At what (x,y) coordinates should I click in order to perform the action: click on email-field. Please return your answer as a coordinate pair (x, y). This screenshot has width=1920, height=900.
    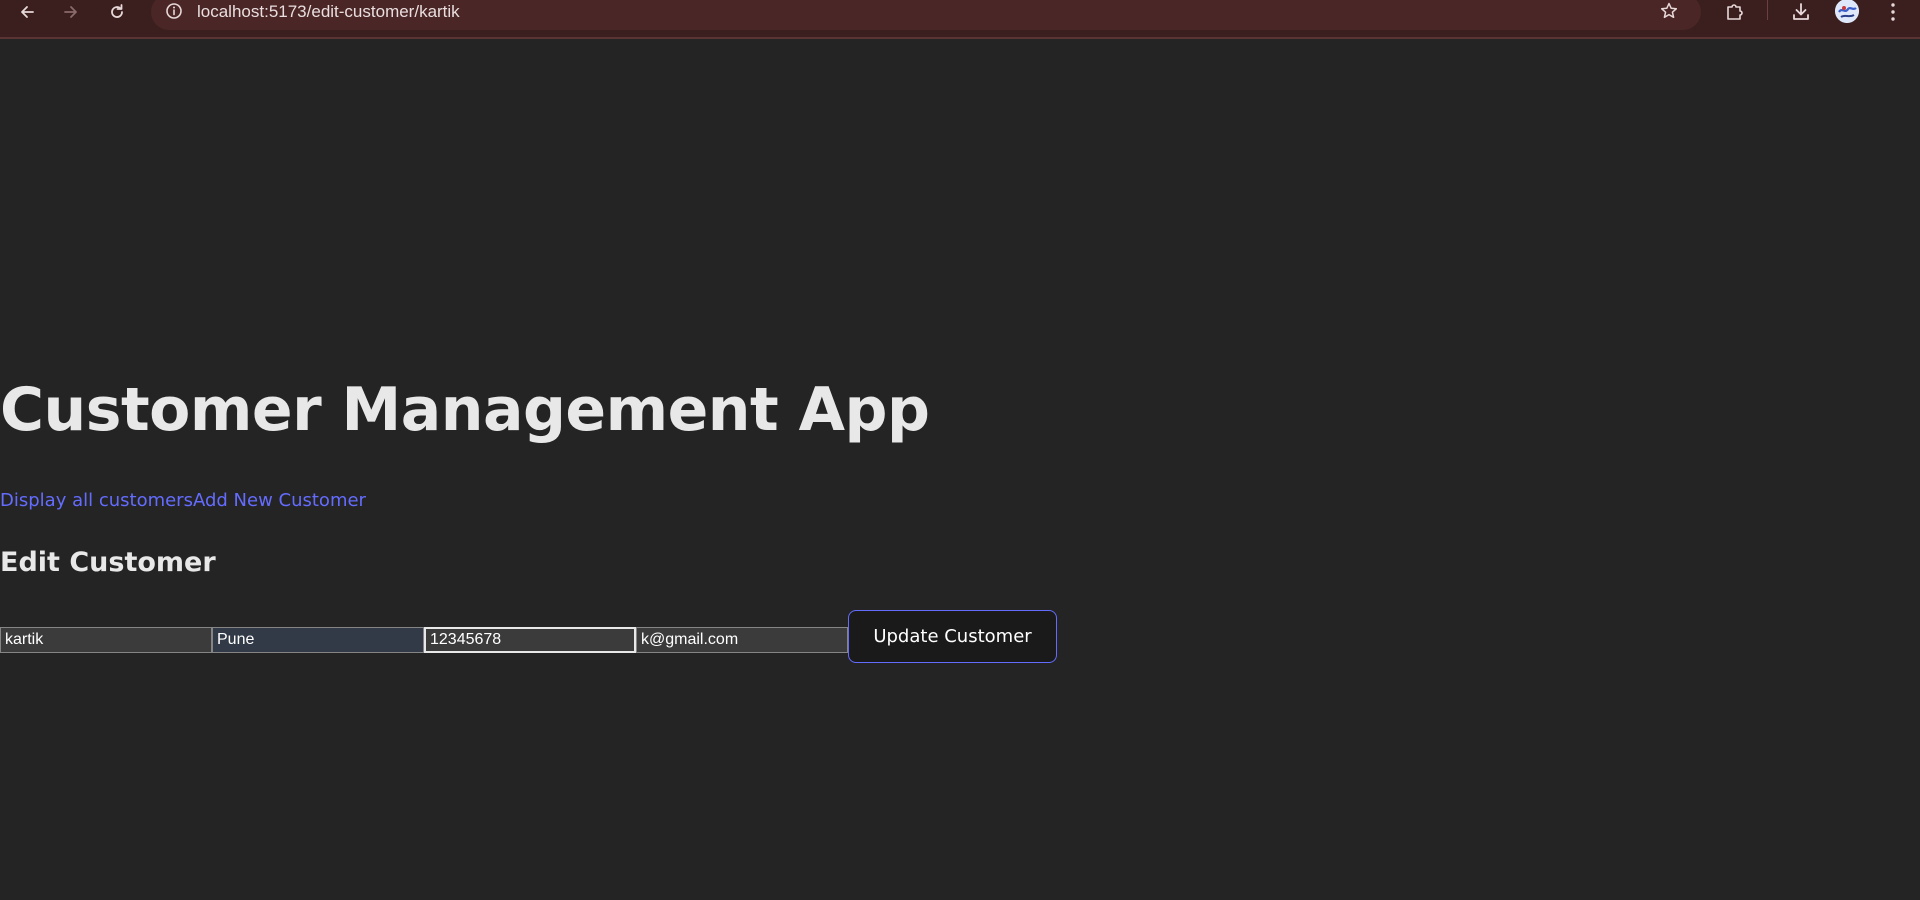
    Looking at the image, I should click on (742, 640).